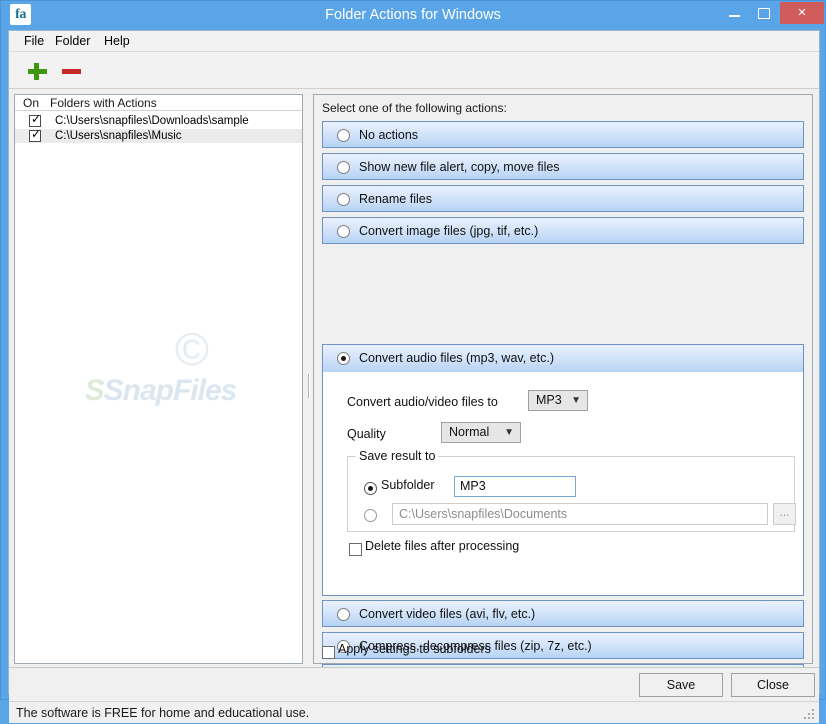 Image resolution: width=826 pixels, height=724 pixels. I want to click on action-option-no-actions: No actions, so click(563, 134).